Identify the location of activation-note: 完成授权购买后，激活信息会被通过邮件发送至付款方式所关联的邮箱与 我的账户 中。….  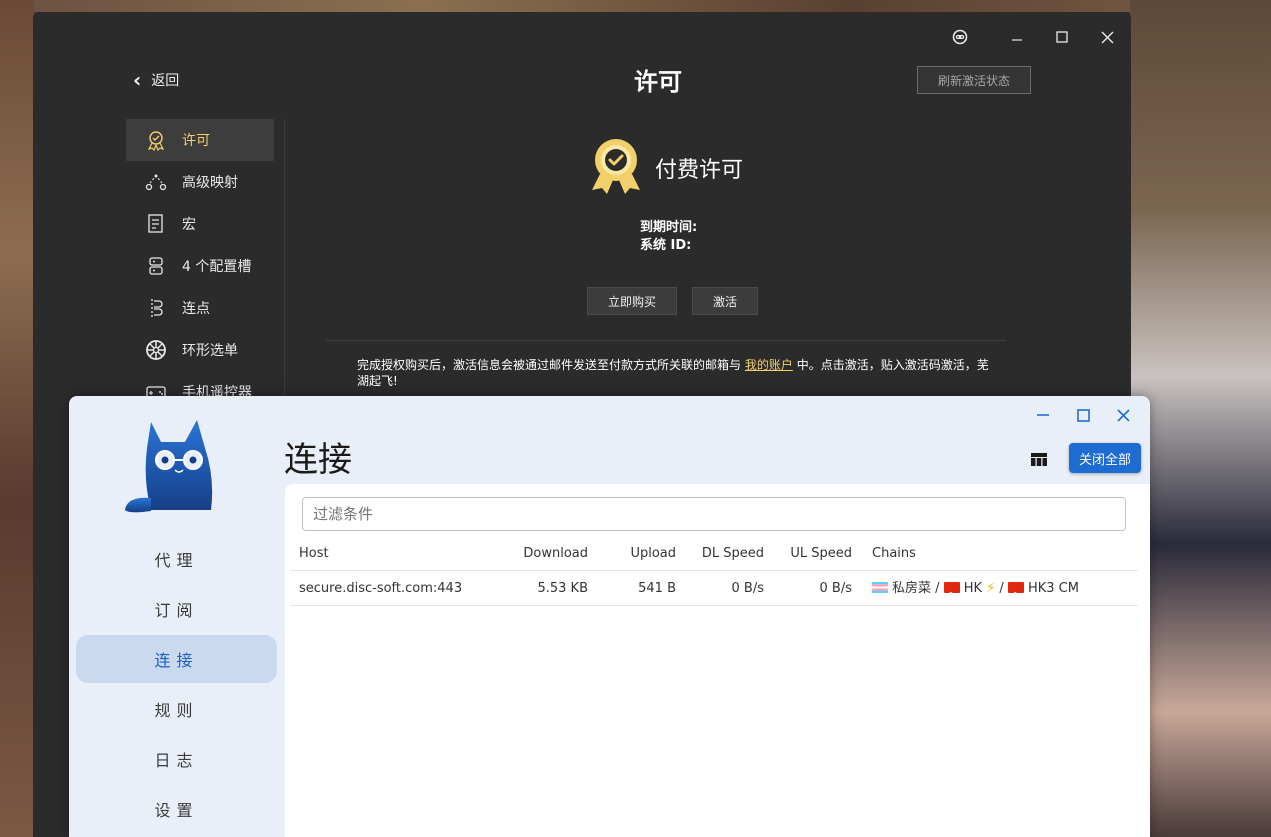
(677, 373).